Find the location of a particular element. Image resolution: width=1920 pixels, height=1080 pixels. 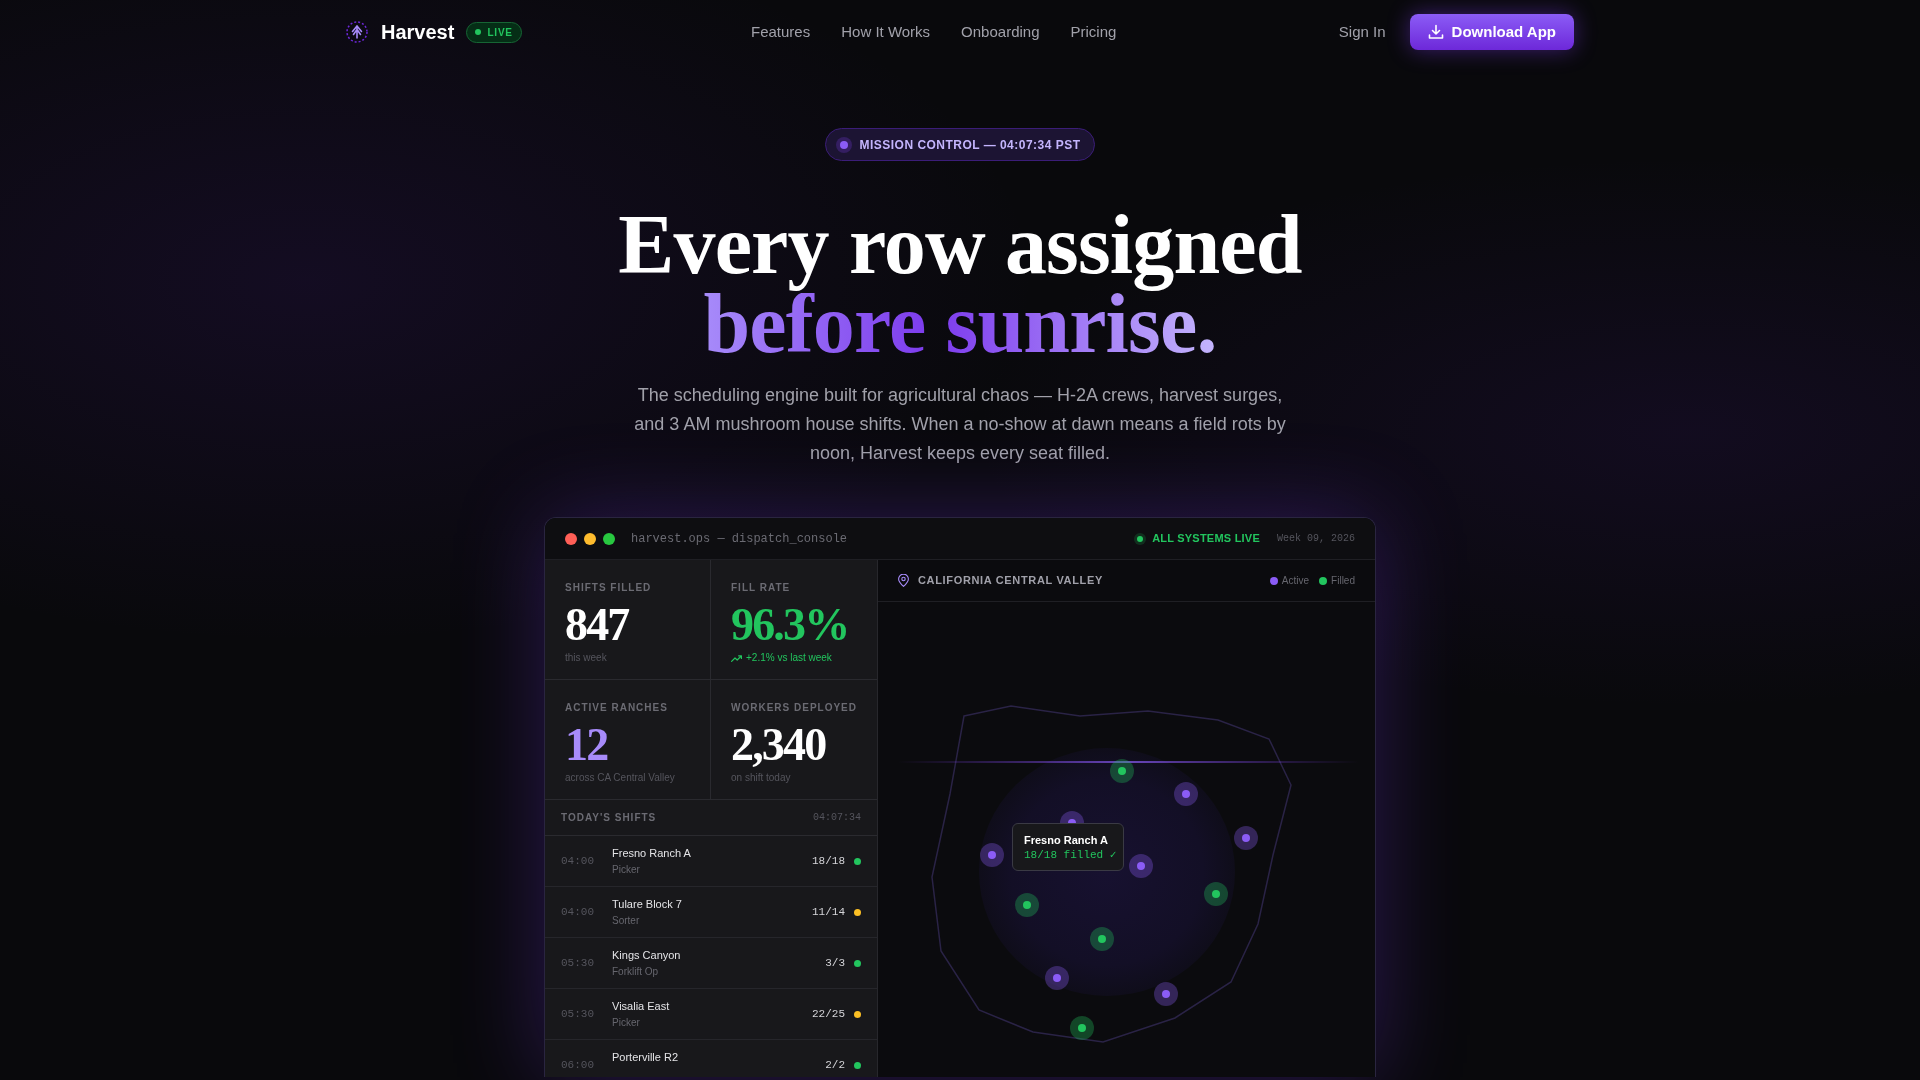

stat-label: FILL RATE is located at coordinates (761, 588).